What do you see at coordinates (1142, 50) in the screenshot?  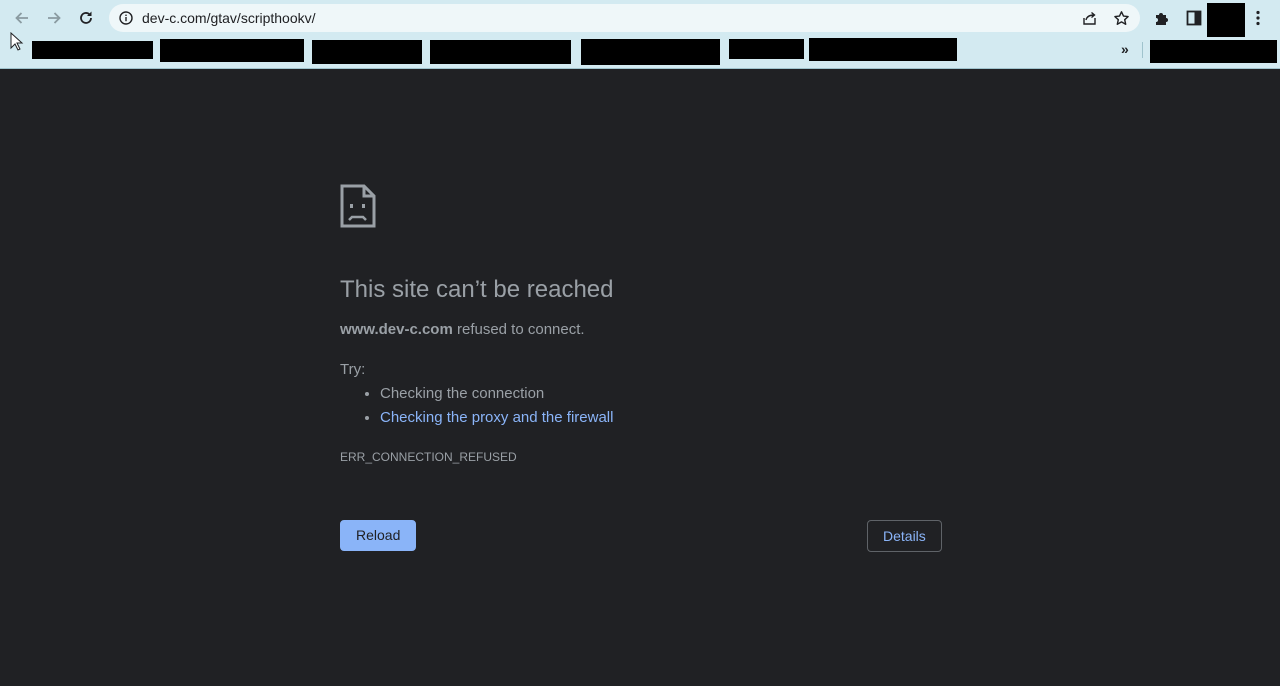 I see `bookmark-separator` at bounding box center [1142, 50].